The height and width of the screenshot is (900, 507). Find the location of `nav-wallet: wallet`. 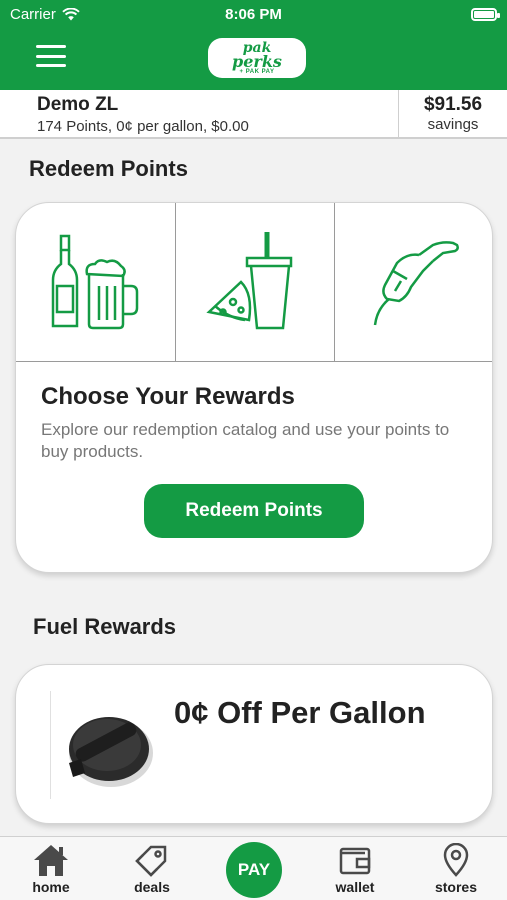

nav-wallet: wallet is located at coordinates (355, 869).